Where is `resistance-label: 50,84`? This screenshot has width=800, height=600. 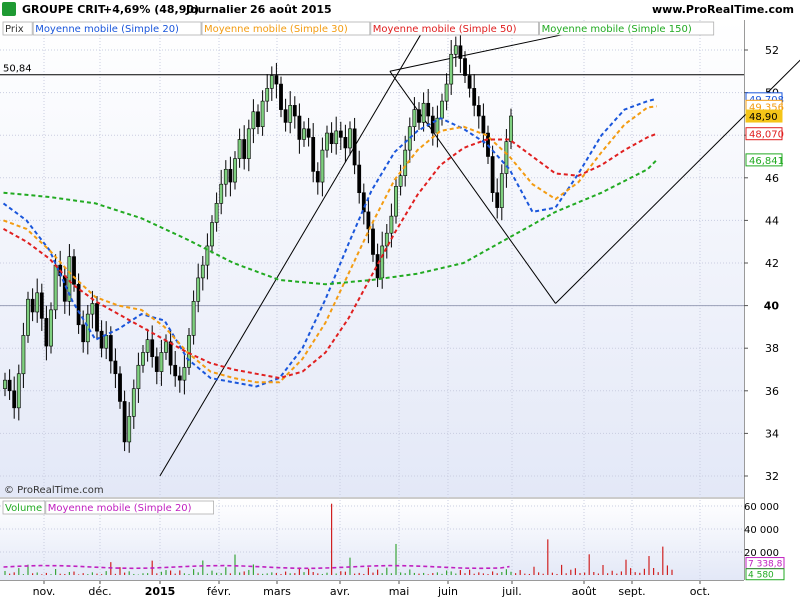
resistance-label: 50,84 is located at coordinates (17, 69).